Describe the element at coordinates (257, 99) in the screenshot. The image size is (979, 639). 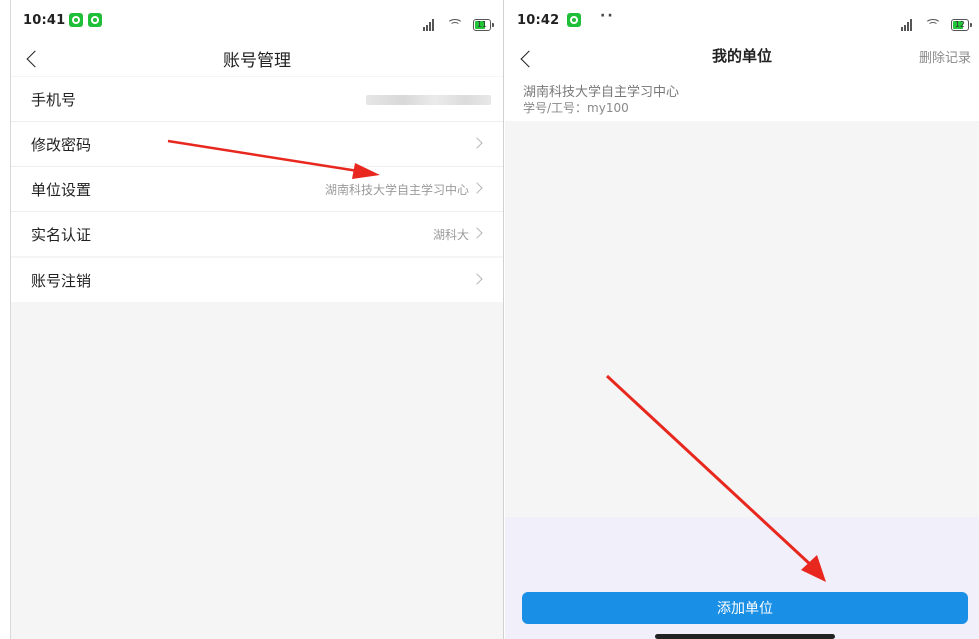
I see `list-item-phone: 手机号` at that location.